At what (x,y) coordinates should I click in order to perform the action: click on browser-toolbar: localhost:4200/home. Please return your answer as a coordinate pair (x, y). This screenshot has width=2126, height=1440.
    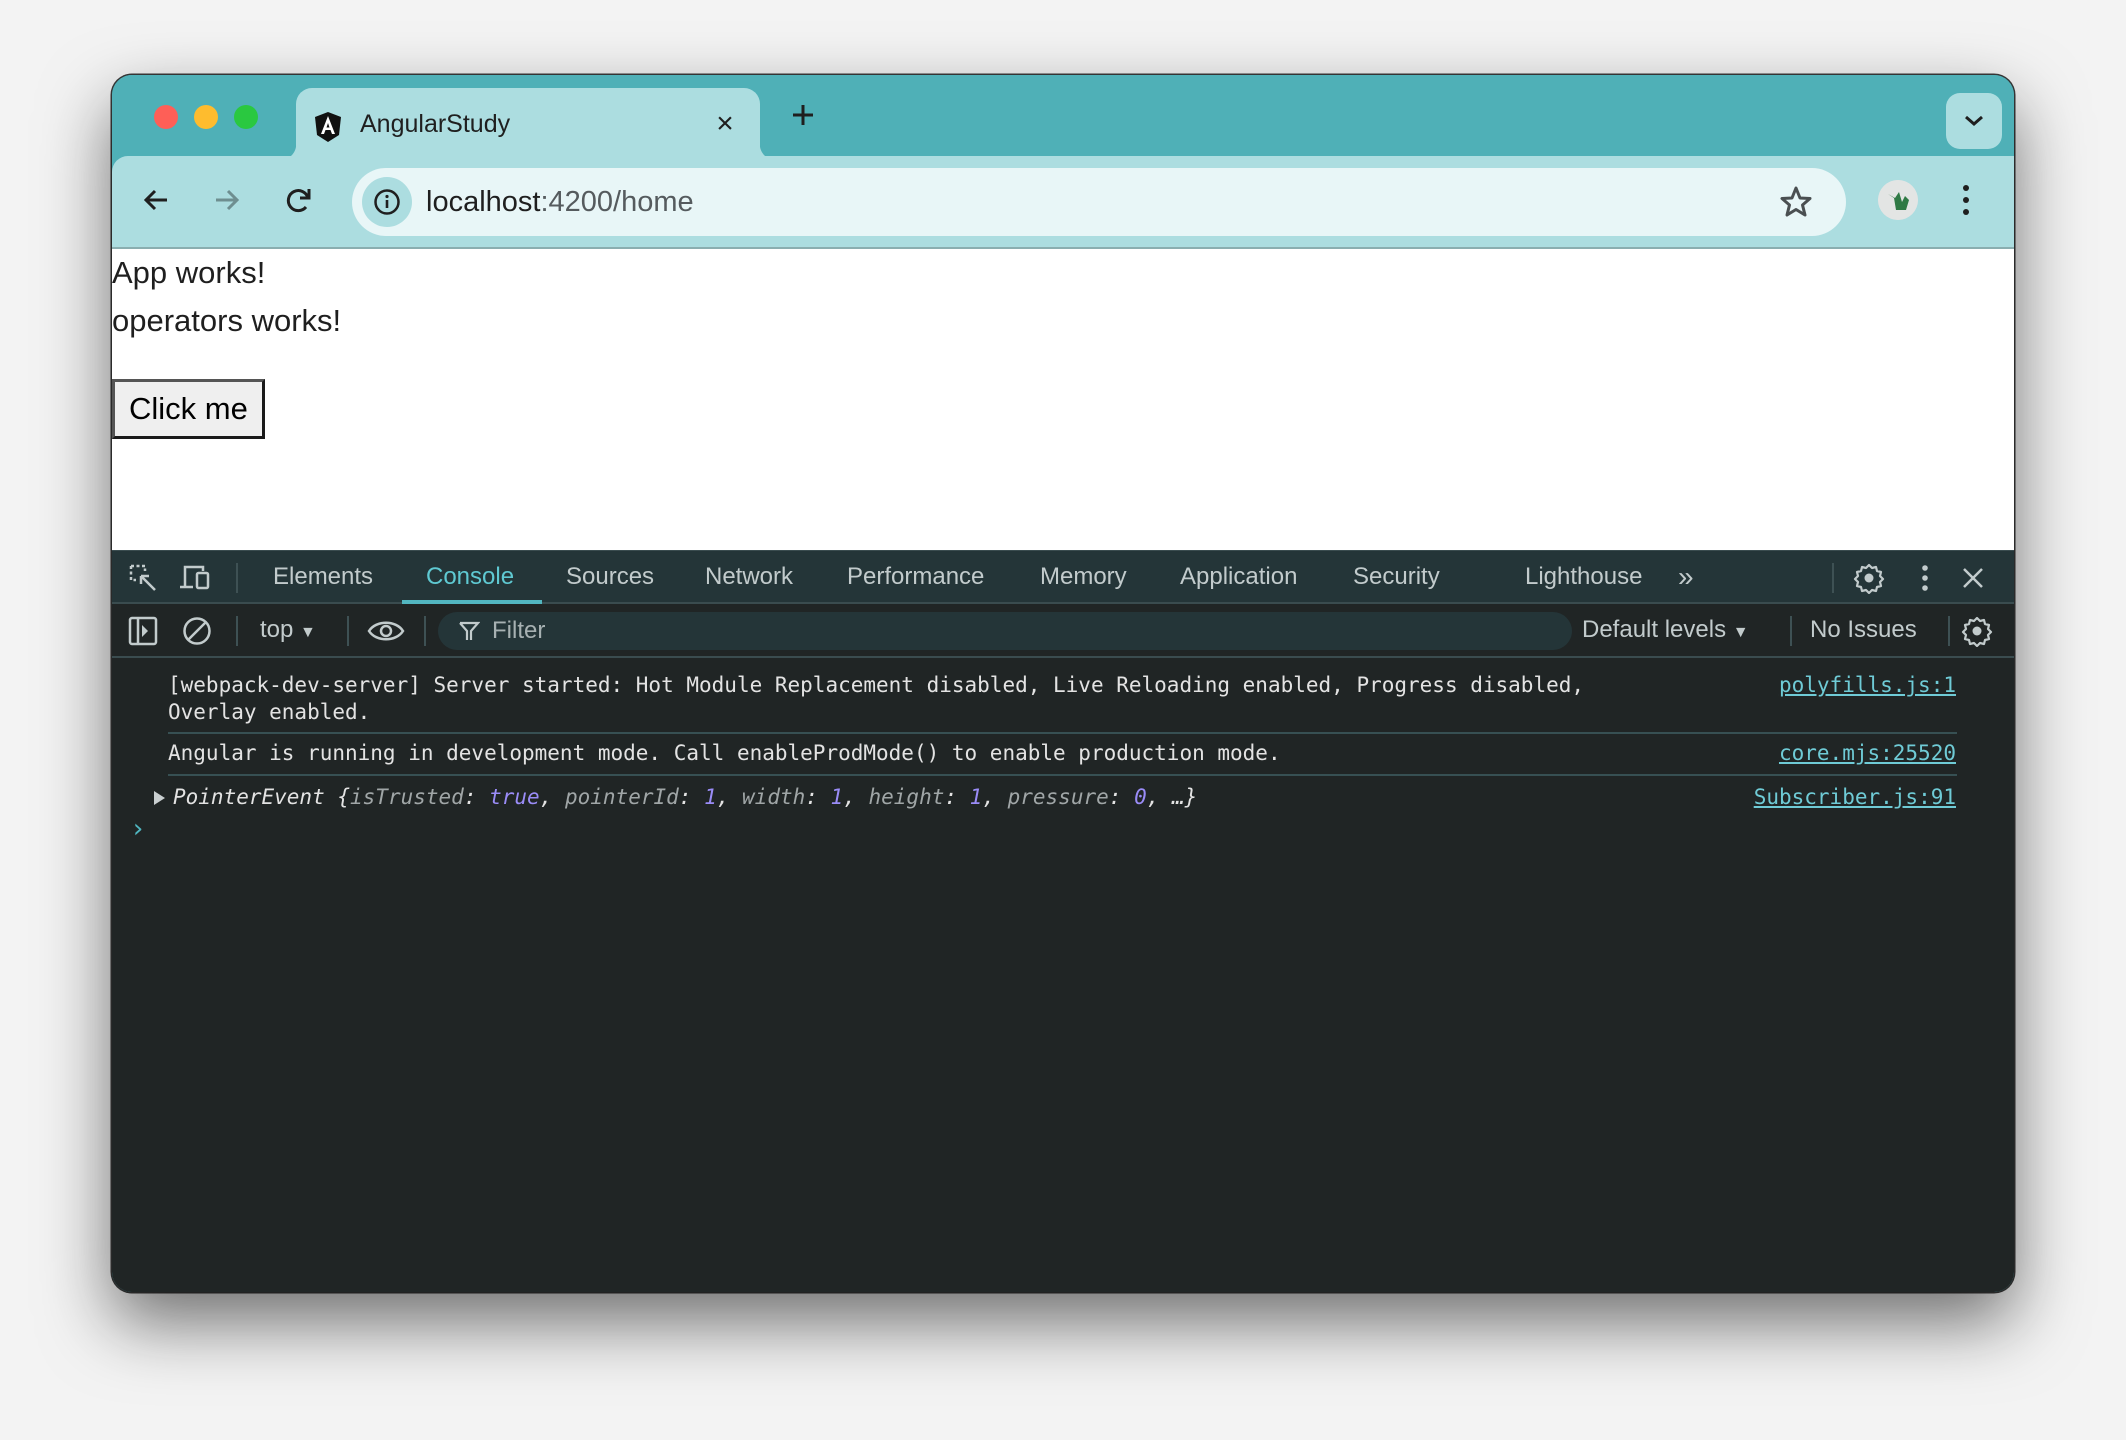
    Looking at the image, I should click on (1063, 202).